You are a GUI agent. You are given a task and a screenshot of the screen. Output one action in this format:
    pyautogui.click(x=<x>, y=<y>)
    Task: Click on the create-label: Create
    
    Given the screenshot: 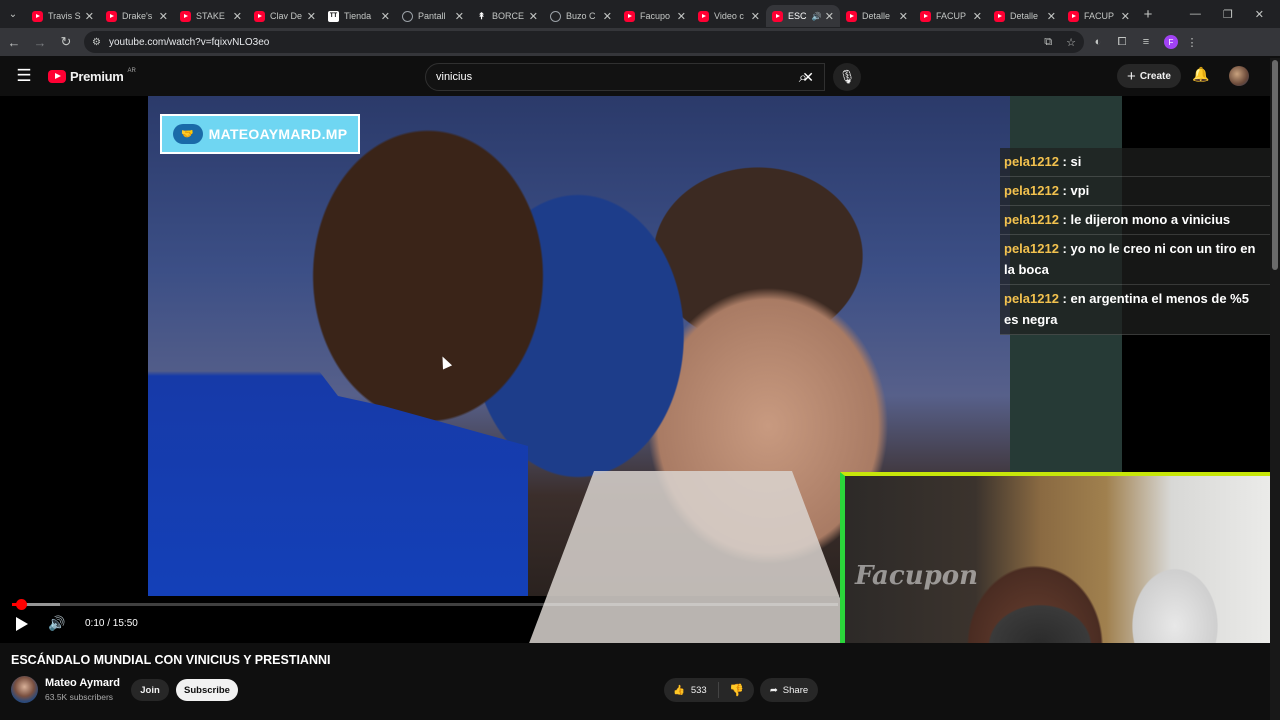 What is the action you would take?
    pyautogui.click(x=1155, y=76)
    